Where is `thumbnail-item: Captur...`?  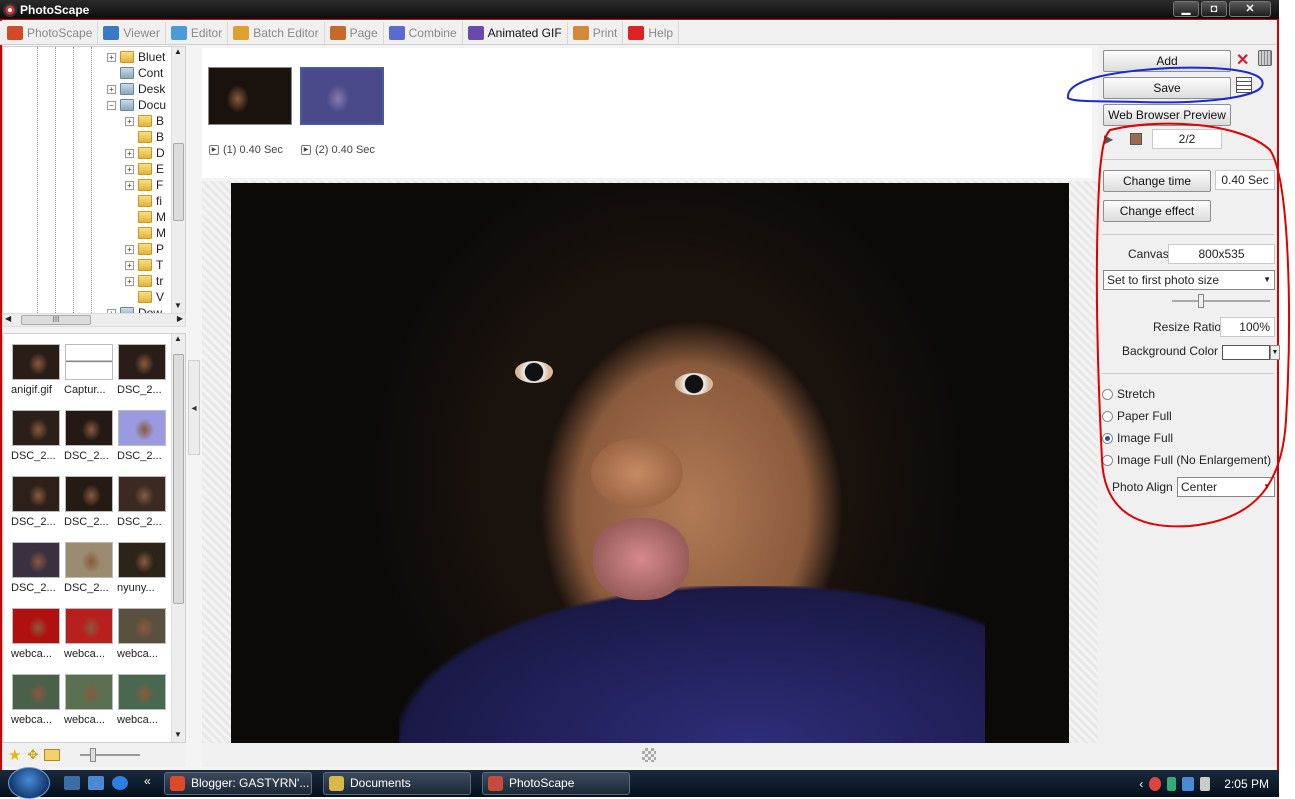
thumbnail-item: Captur... is located at coordinates (89, 375).